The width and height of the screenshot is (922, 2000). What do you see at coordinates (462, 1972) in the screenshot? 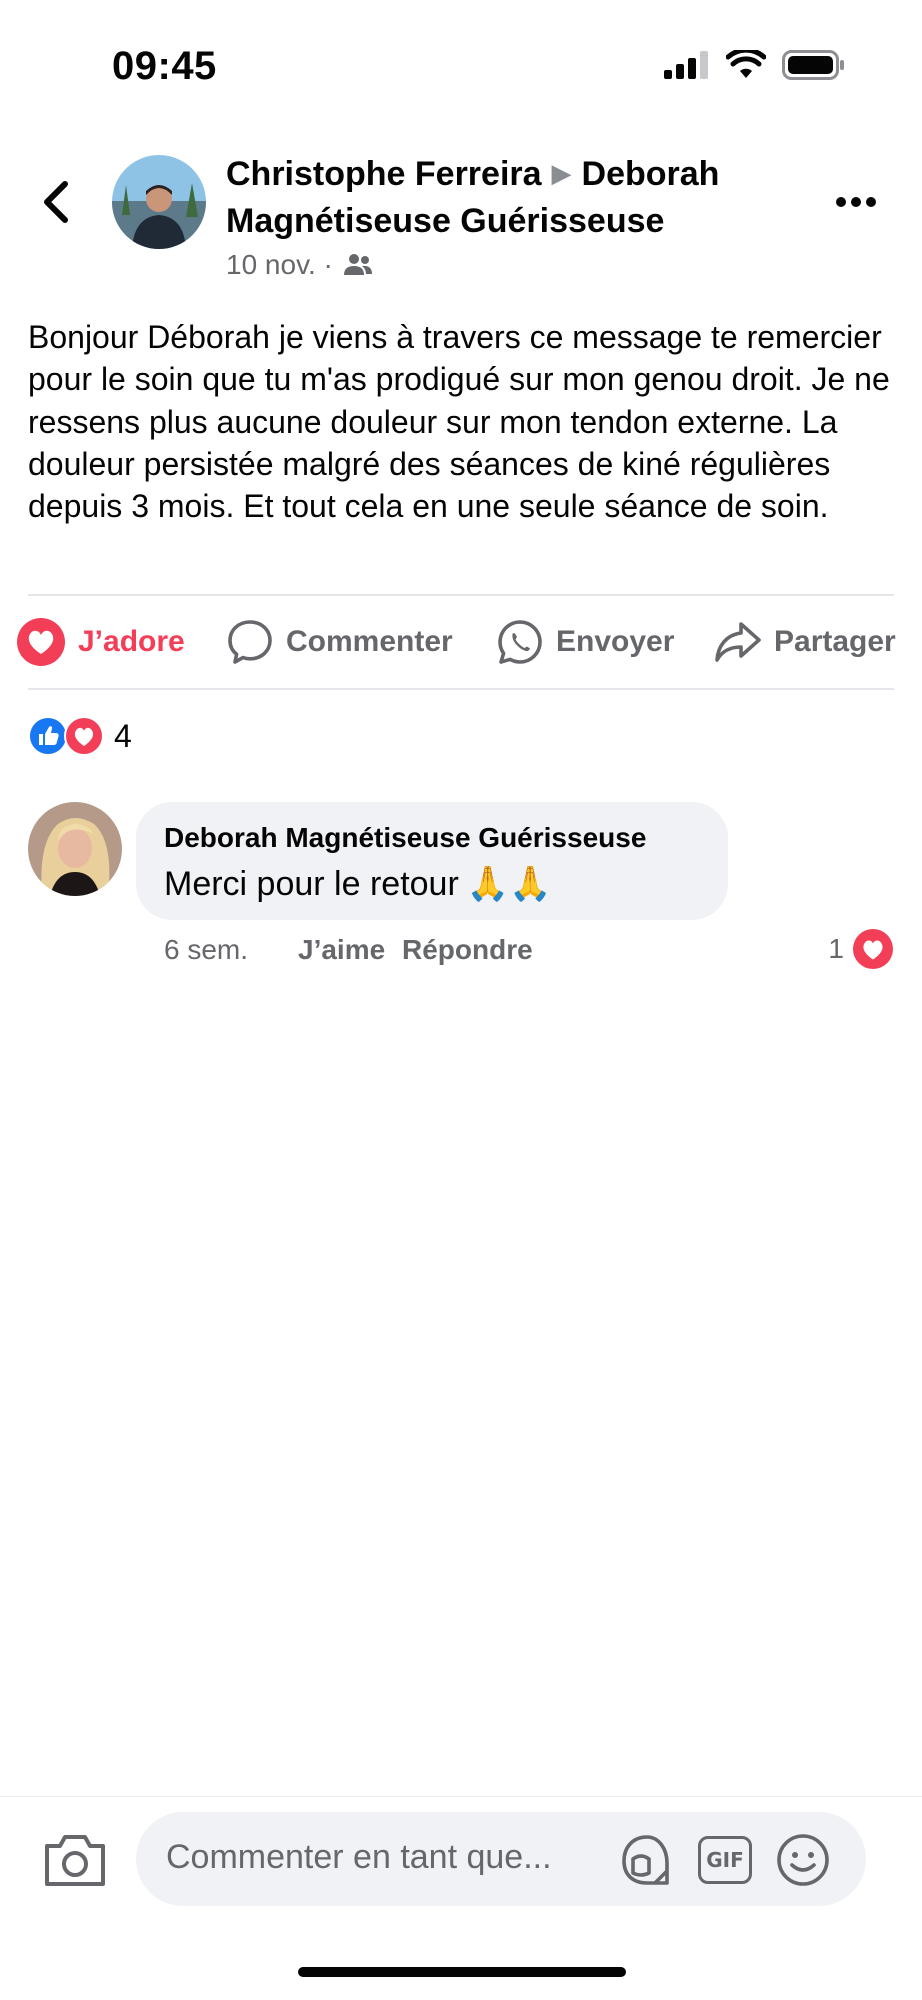
I see `home-indicator` at bounding box center [462, 1972].